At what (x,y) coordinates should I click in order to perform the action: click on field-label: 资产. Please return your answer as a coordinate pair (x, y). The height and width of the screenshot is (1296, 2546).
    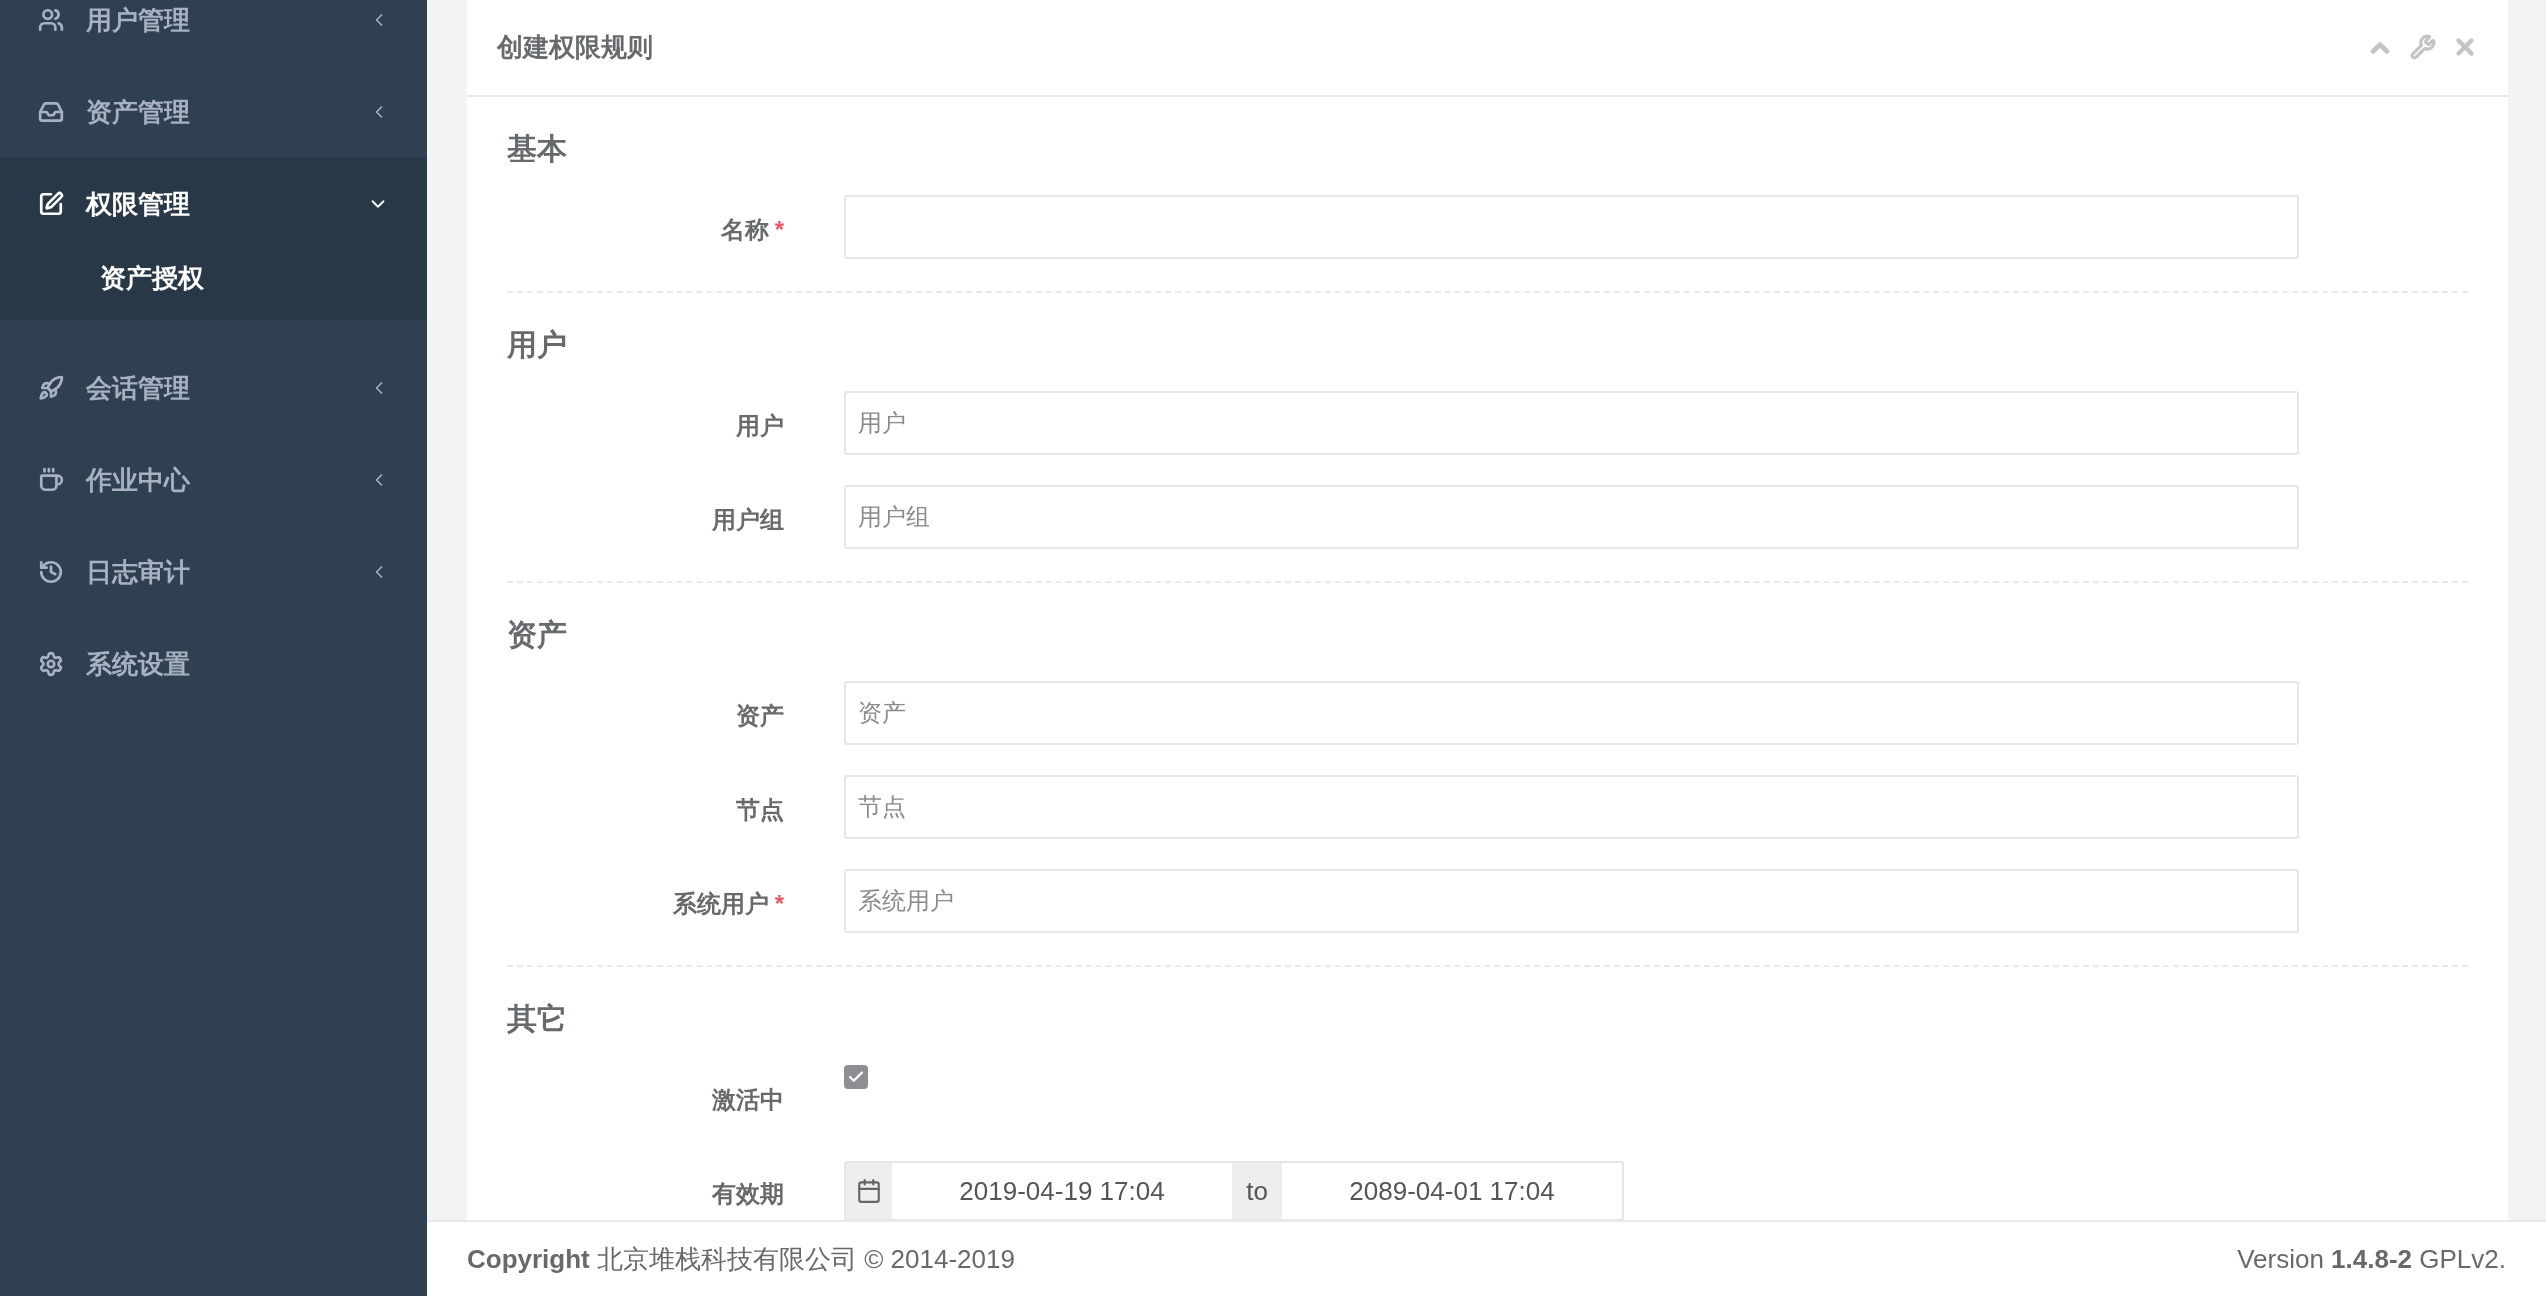
    Looking at the image, I should click on (760, 716).